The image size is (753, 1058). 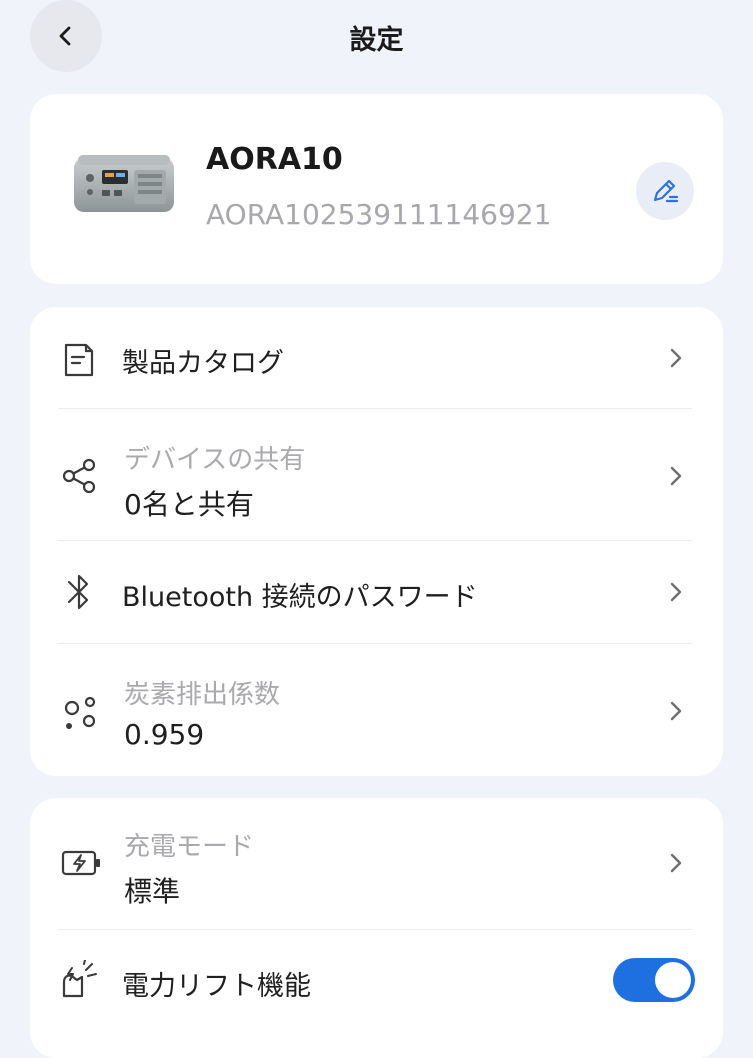 What do you see at coordinates (216, 986) in the screenshot?
I see `power-lift-label: 電力リフト機能` at bounding box center [216, 986].